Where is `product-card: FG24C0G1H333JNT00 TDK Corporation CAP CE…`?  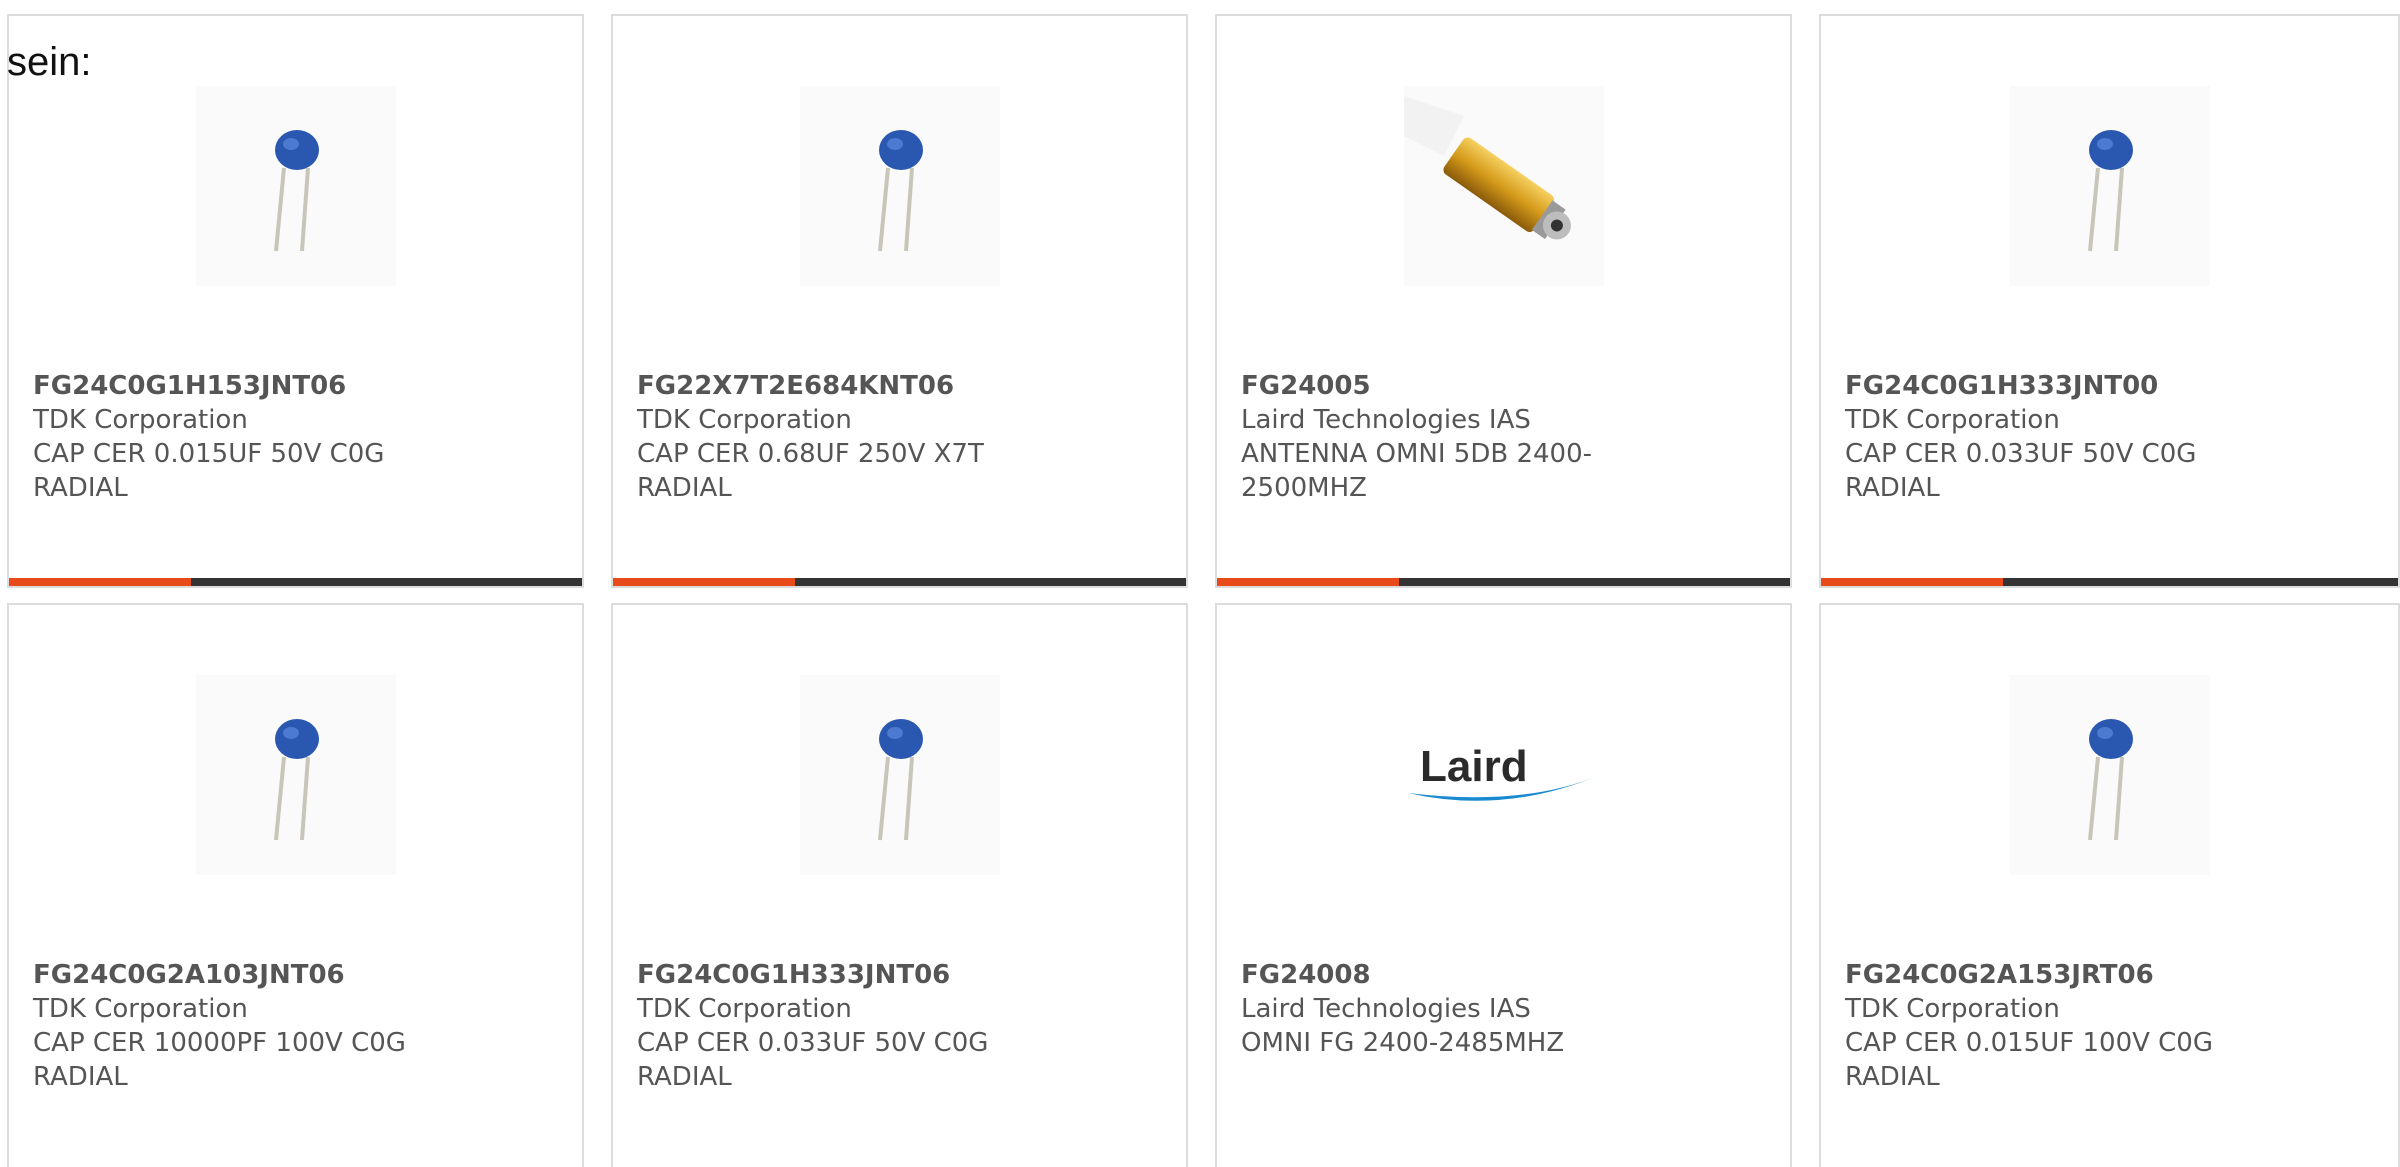
product-card: FG24C0G1H333JNT00 TDK Corporation CAP CE… is located at coordinates (2109, 301).